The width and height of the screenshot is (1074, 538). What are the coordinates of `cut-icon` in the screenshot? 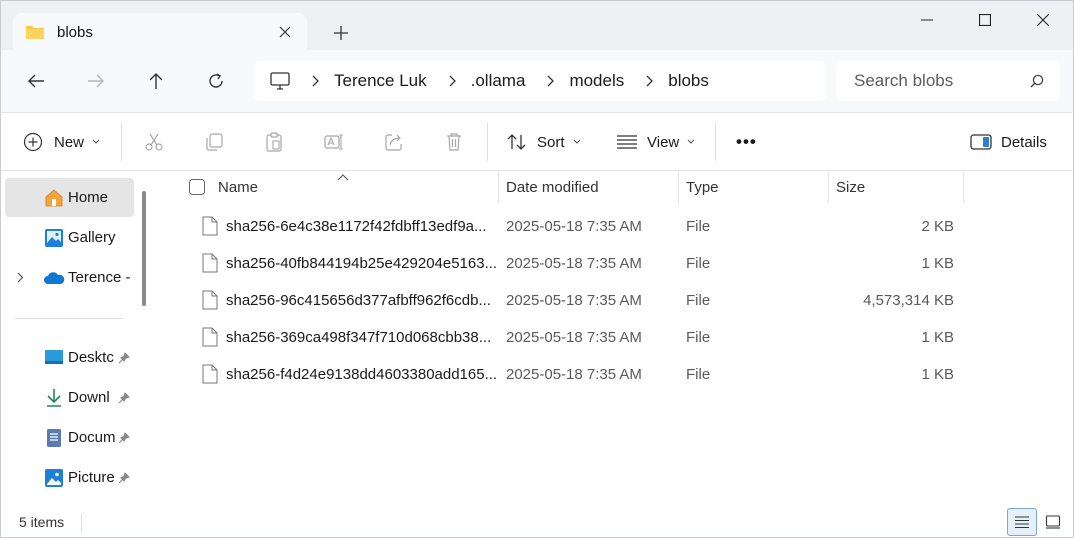 It's located at (154, 142).